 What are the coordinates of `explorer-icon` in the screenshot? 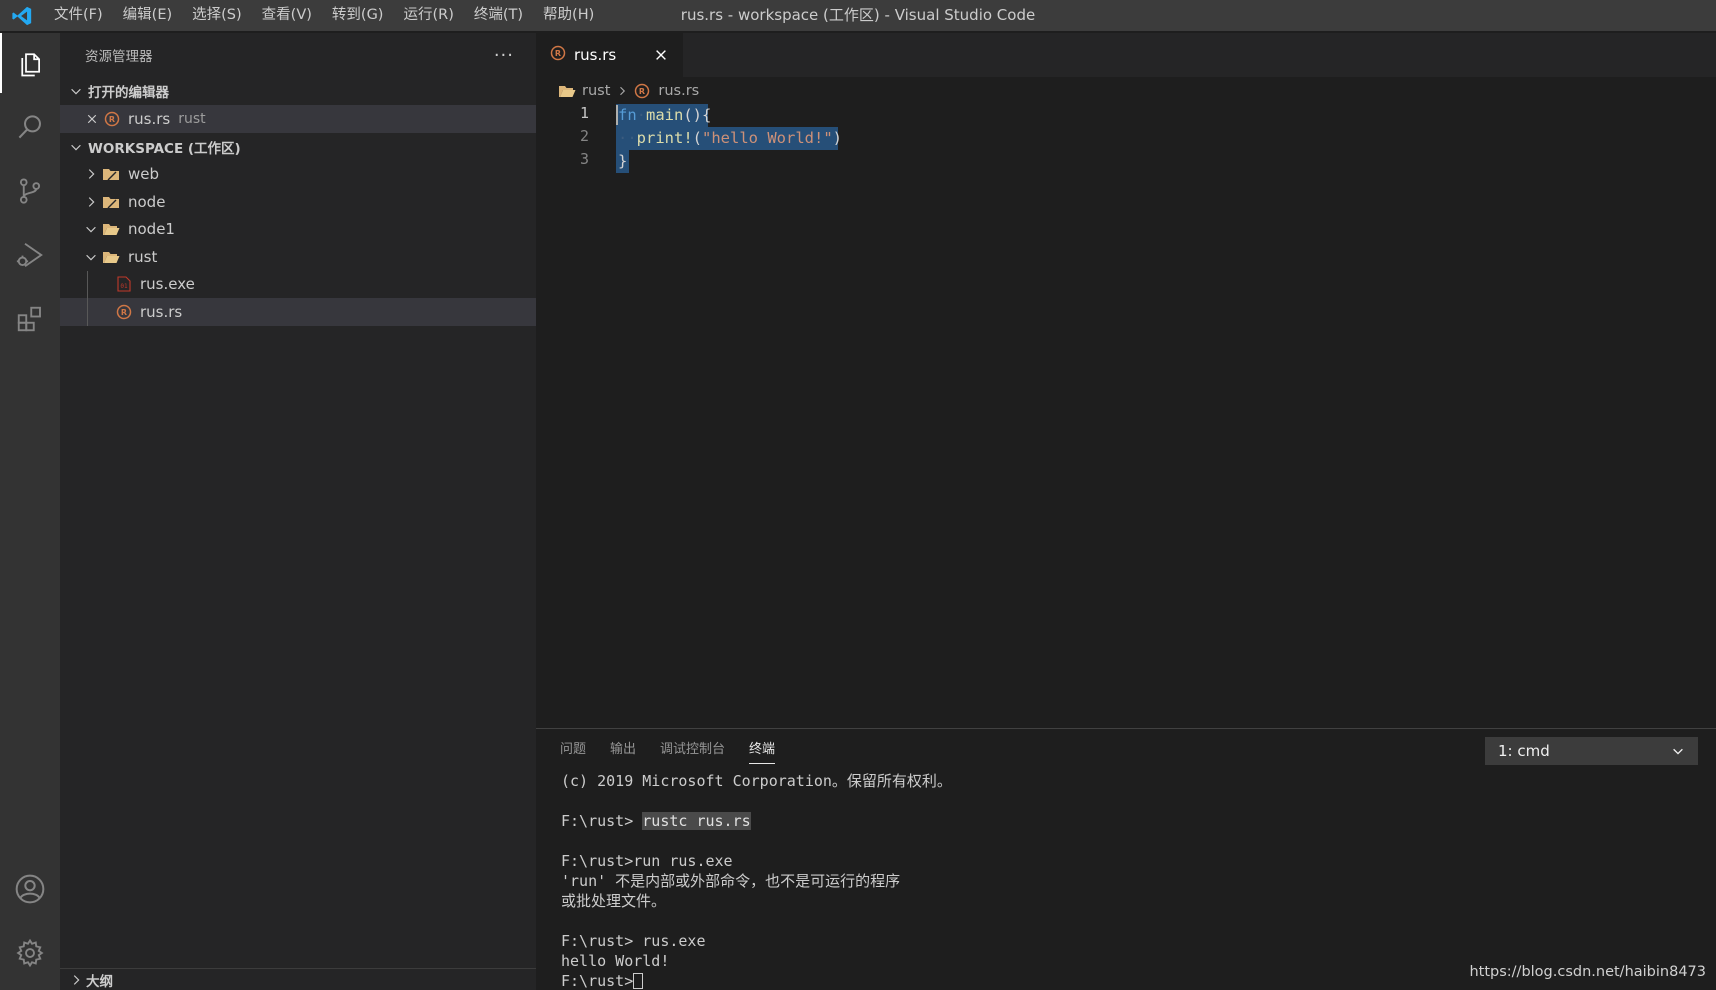 It's located at (30, 63).